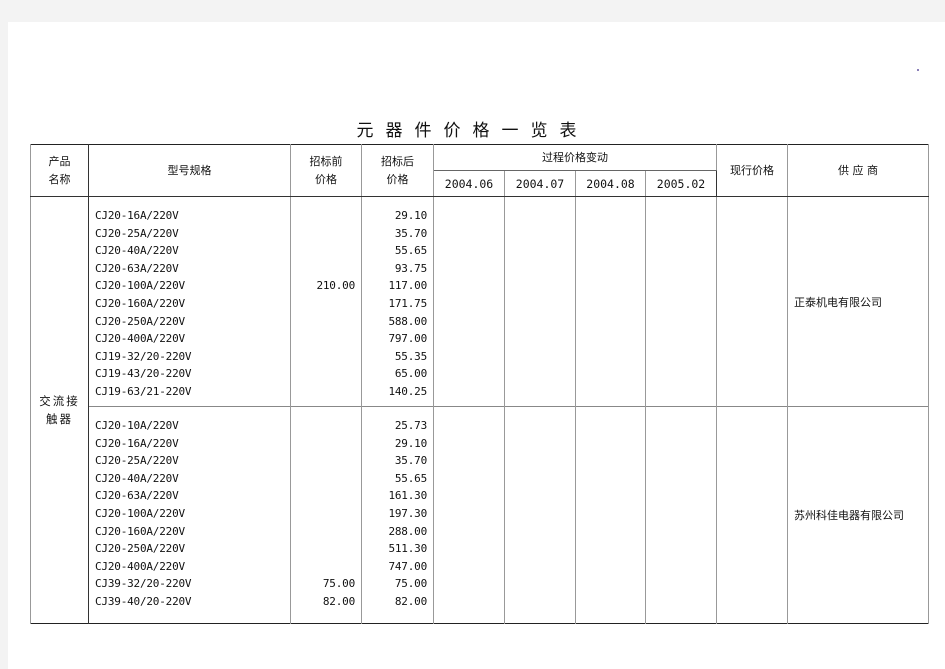  I want to click on pre-bid-price: 210.00, so click(335, 286).